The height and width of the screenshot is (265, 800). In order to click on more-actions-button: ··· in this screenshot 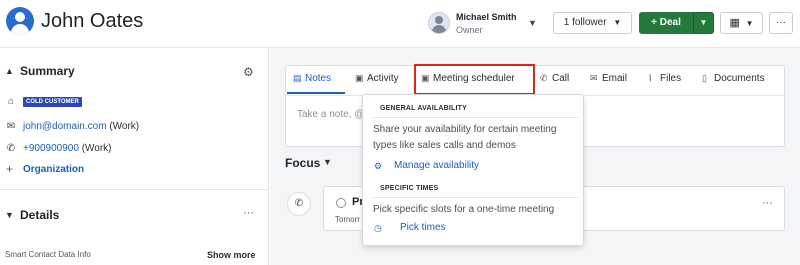, I will do `click(781, 23)`.